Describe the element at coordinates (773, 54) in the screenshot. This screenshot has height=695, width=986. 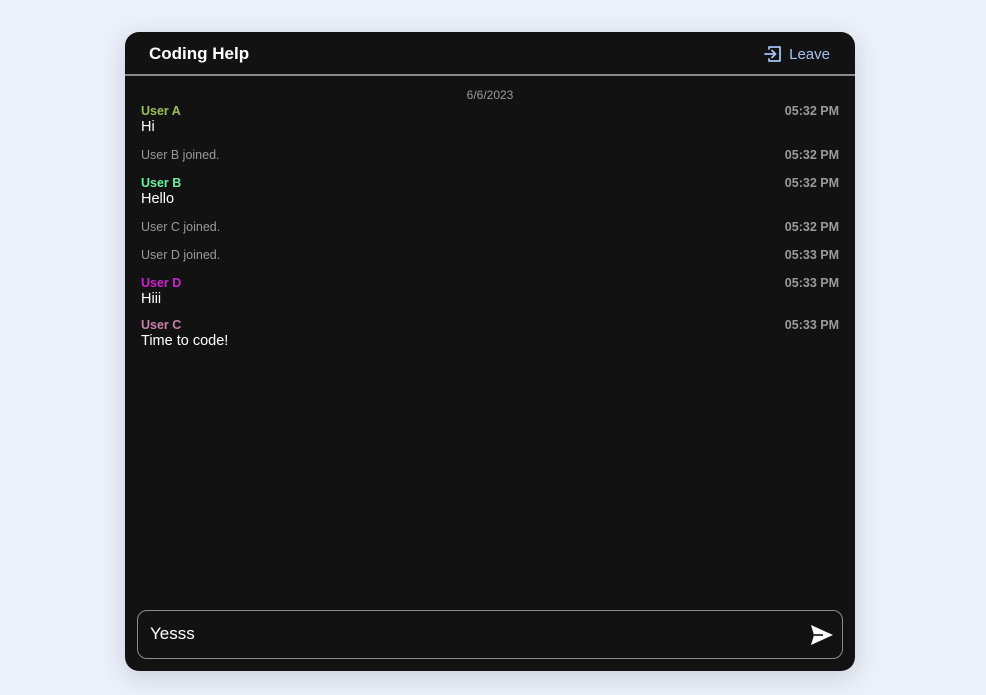
I see `exit-icon` at that location.